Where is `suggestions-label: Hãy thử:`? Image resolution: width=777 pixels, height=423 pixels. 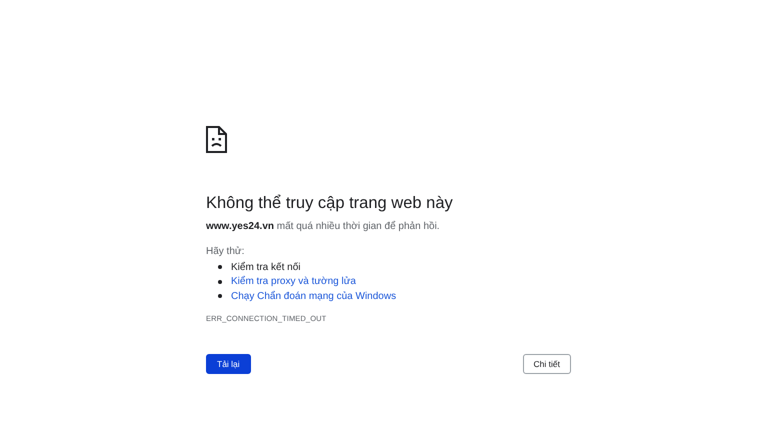
suggestions-label: Hãy thử: is located at coordinates (226, 252).